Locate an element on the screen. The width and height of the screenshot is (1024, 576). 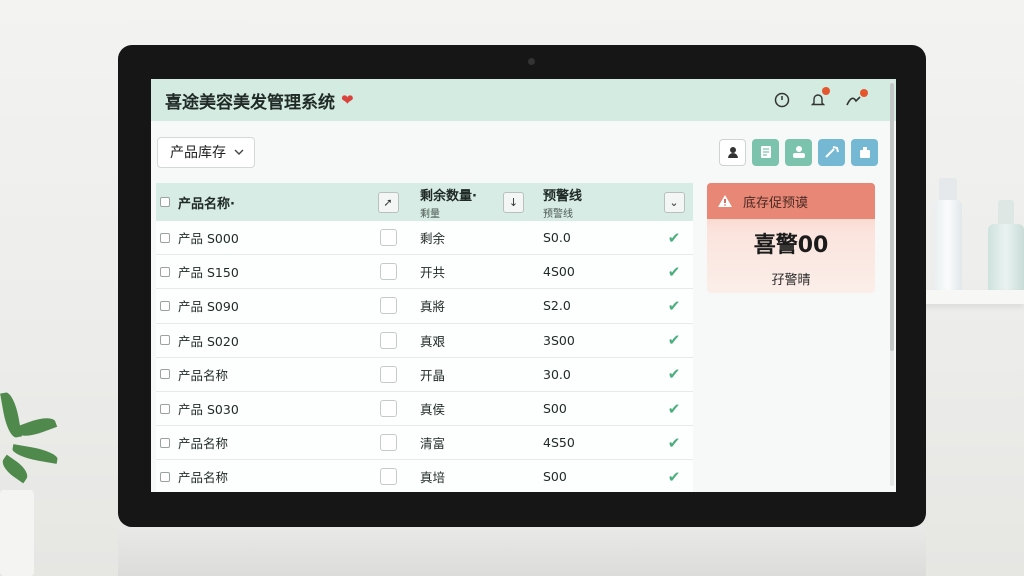
alert-count: 喜警00 is located at coordinates (791, 245).